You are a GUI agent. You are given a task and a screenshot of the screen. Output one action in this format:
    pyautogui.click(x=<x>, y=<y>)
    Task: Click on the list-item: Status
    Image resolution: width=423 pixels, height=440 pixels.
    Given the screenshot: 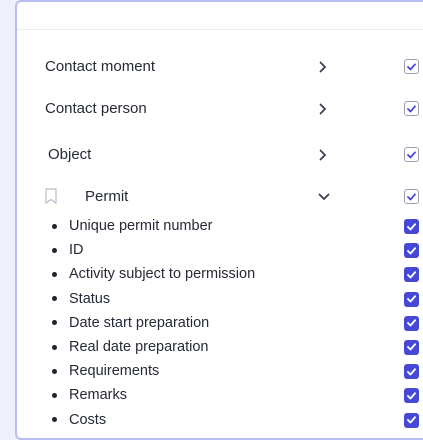 What is the action you would take?
    pyautogui.click(x=232, y=299)
    